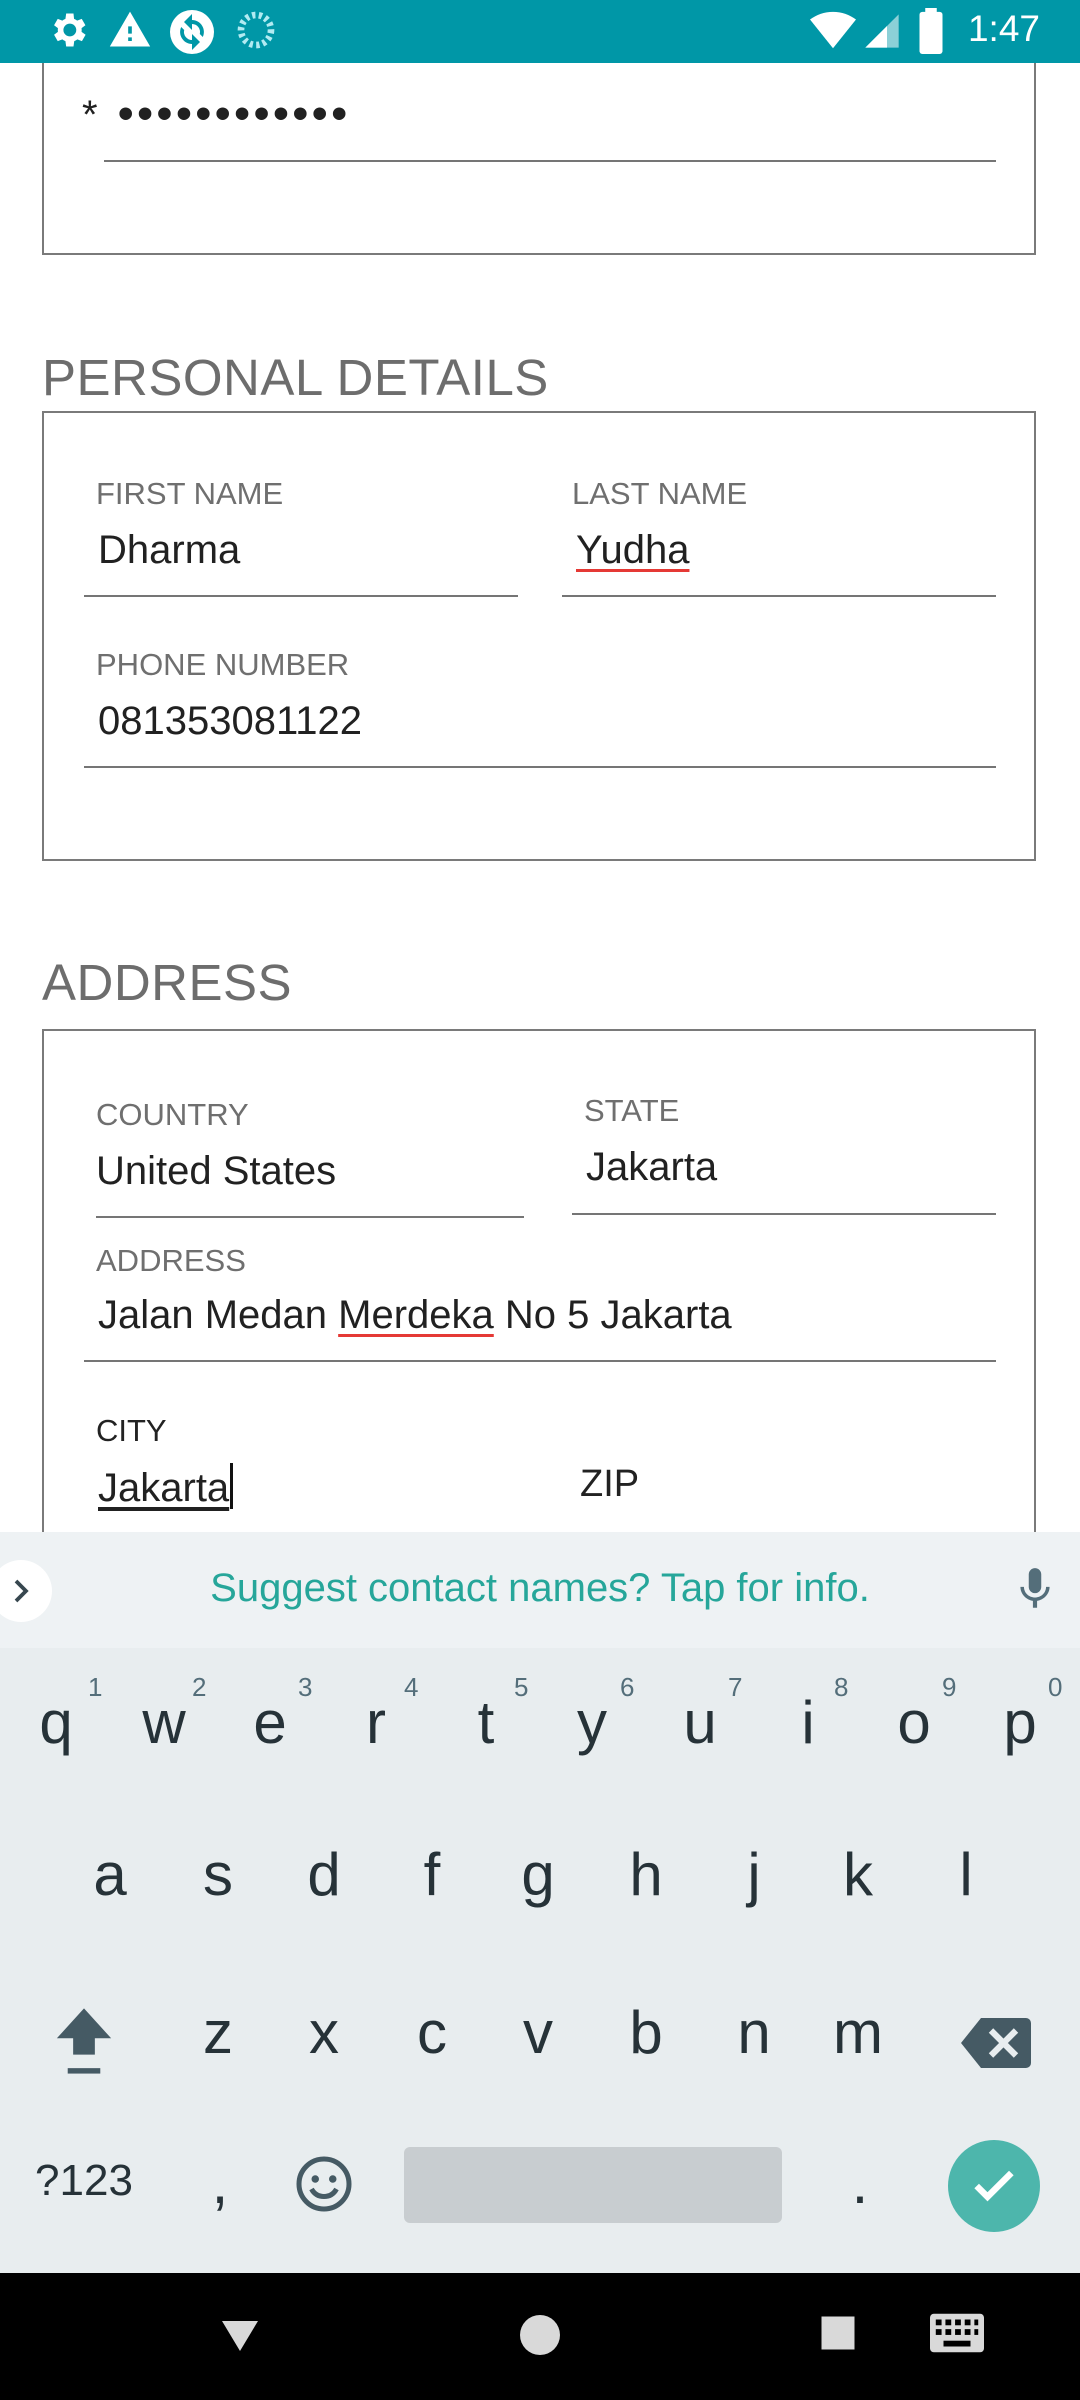  What do you see at coordinates (735, 1687) in the screenshot?
I see `key-hint-7: 7` at bounding box center [735, 1687].